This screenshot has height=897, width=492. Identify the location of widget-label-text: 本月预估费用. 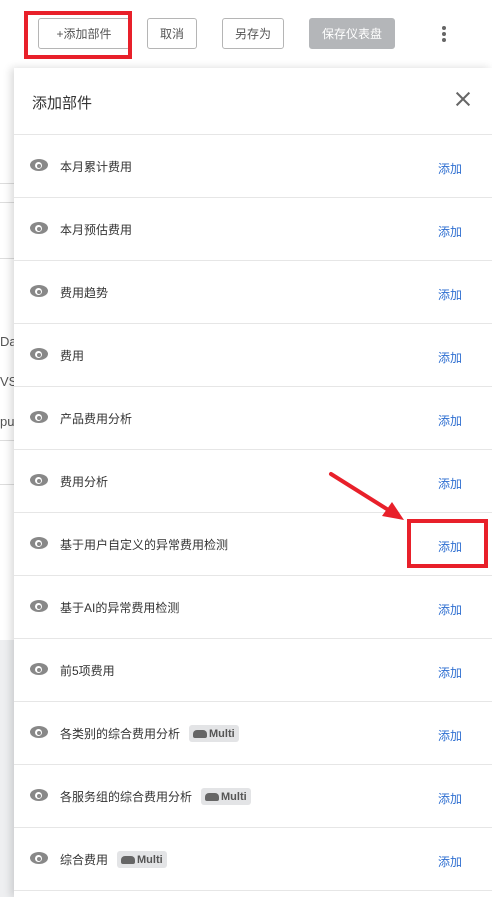
(96, 230).